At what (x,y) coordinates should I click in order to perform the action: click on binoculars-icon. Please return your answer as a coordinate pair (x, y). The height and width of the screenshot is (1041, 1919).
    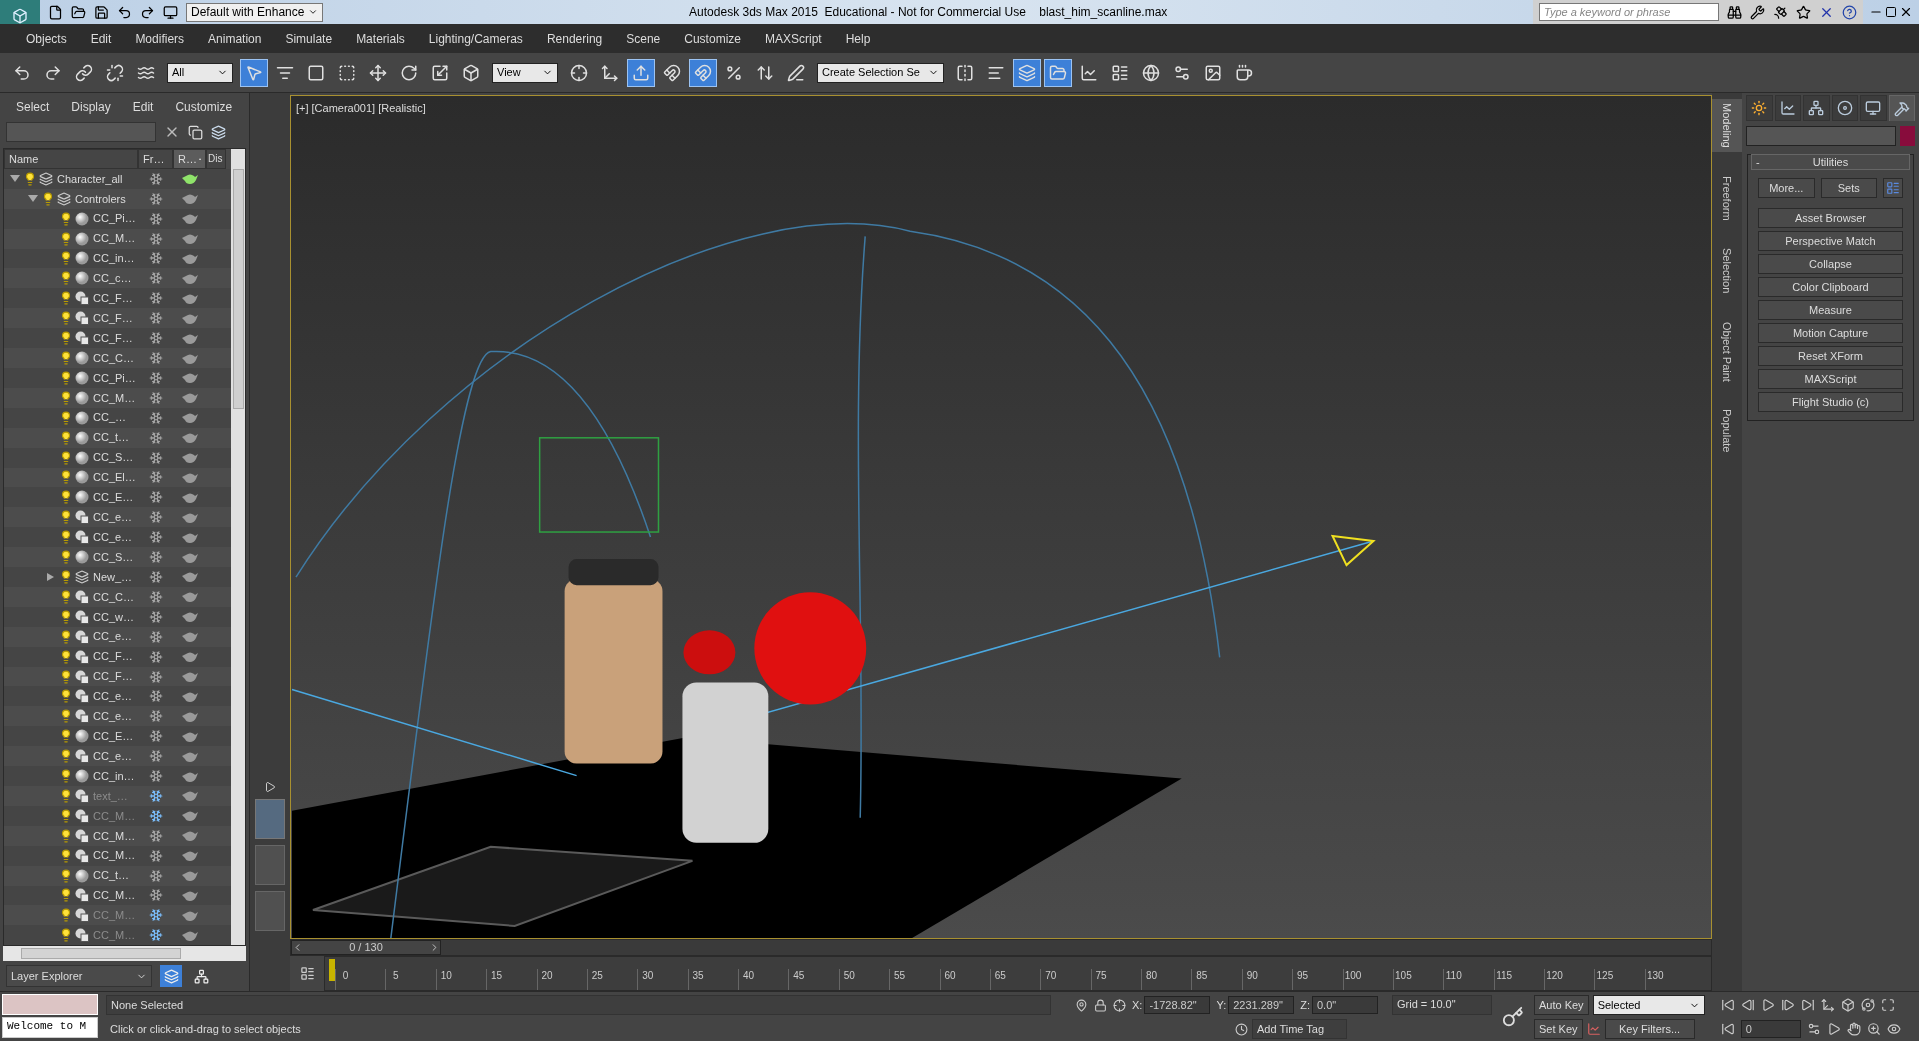
    Looking at the image, I should click on (1734, 12).